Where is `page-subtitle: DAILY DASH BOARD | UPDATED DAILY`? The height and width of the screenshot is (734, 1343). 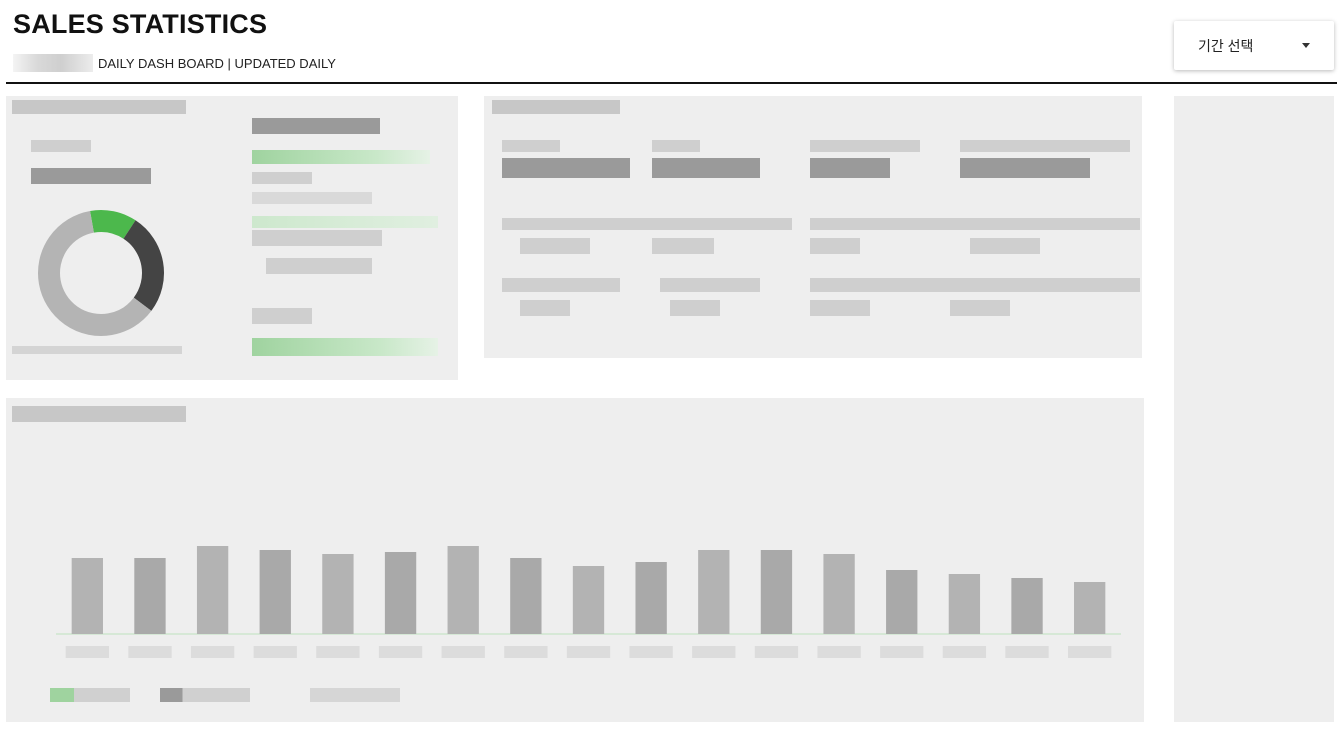
page-subtitle: DAILY DASH BOARD | UPDATED DAILY is located at coordinates (217, 63).